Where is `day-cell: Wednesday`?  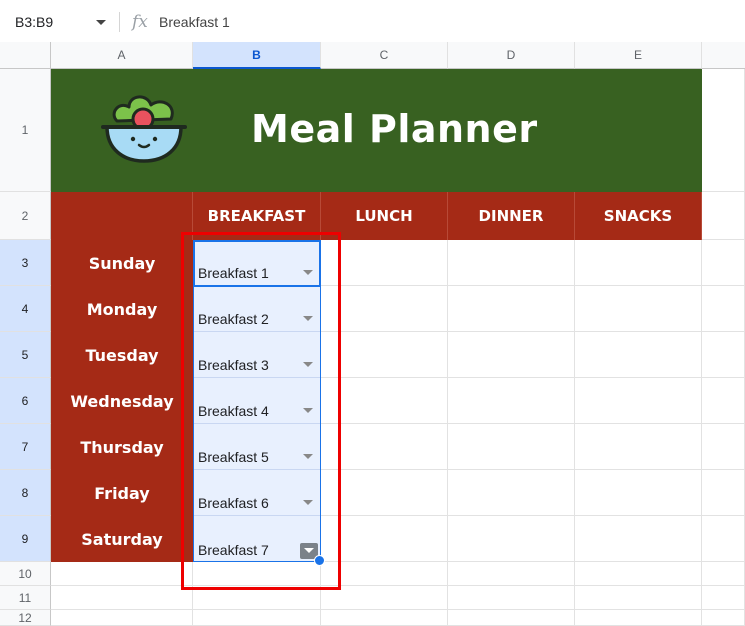 day-cell: Wednesday is located at coordinates (122, 401).